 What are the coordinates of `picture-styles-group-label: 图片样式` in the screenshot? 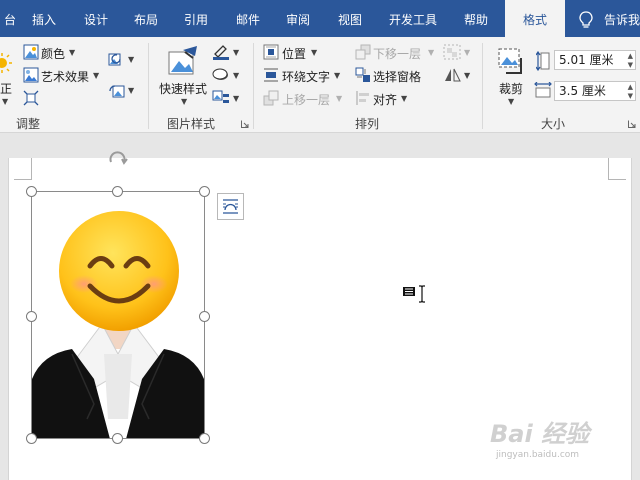 It's located at (191, 124).